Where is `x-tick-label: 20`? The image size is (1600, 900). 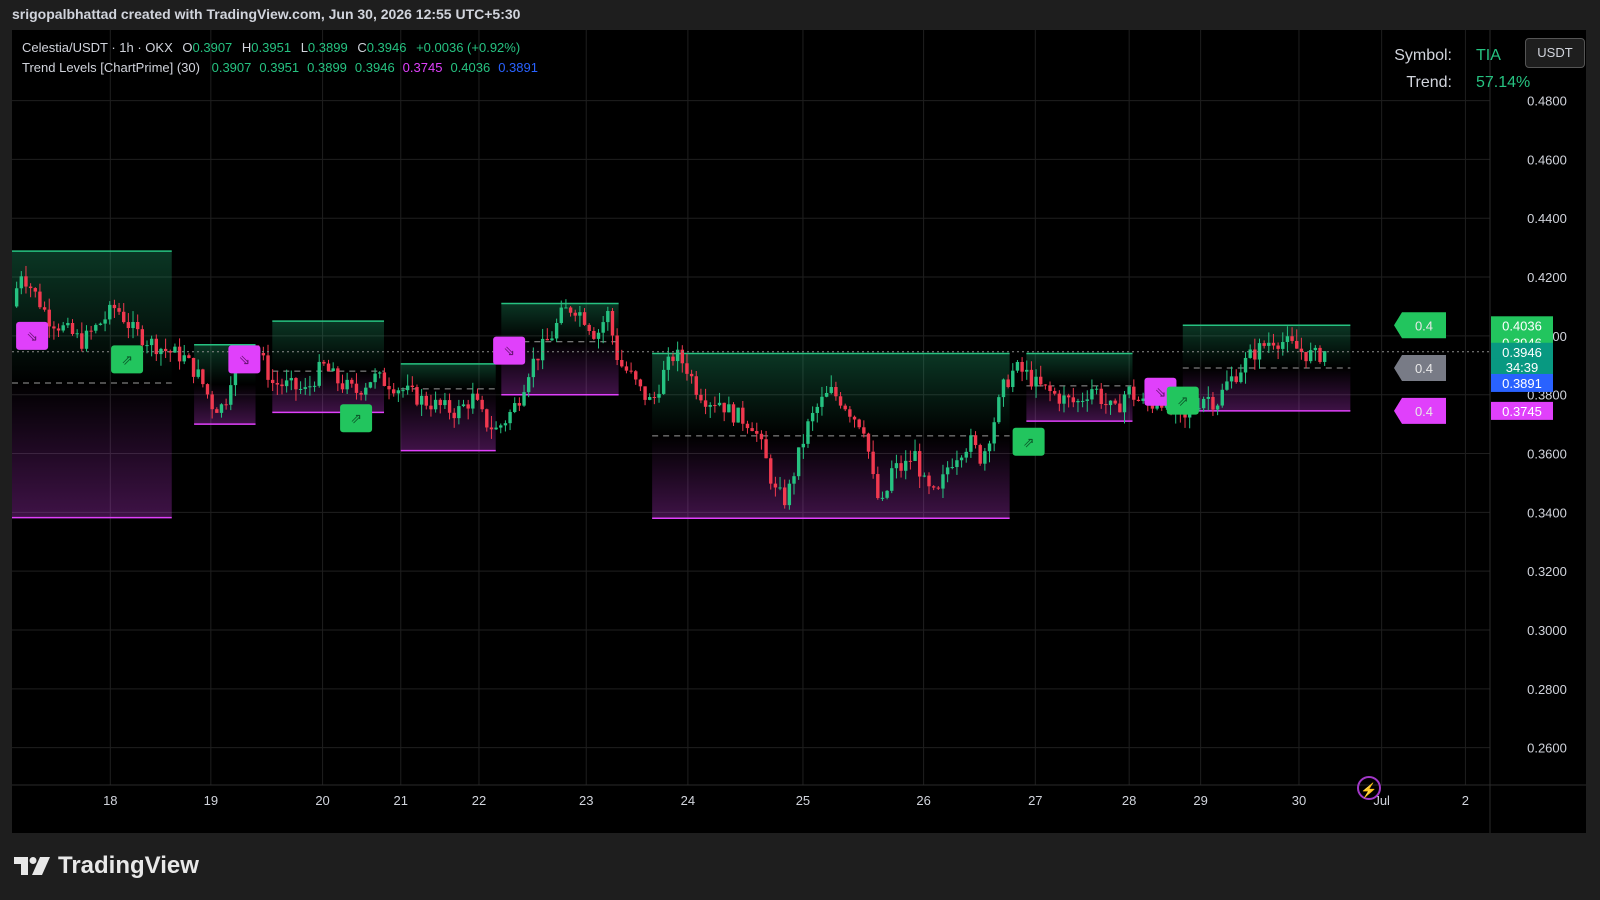 x-tick-label: 20 is located at coordinates (322, 800).